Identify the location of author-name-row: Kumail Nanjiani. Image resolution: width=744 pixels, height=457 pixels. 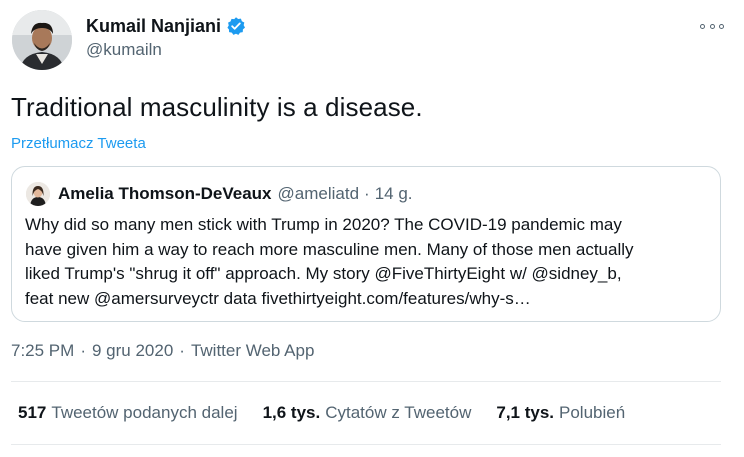
(166, 26).